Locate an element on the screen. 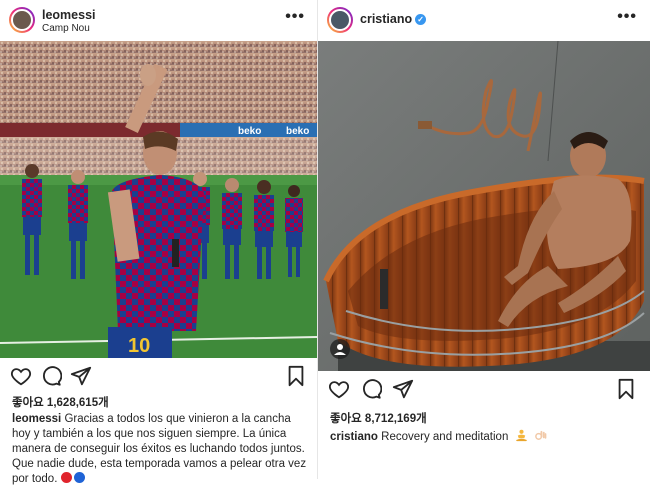  caption-username: cristiano is located at coordinates (354, 437).